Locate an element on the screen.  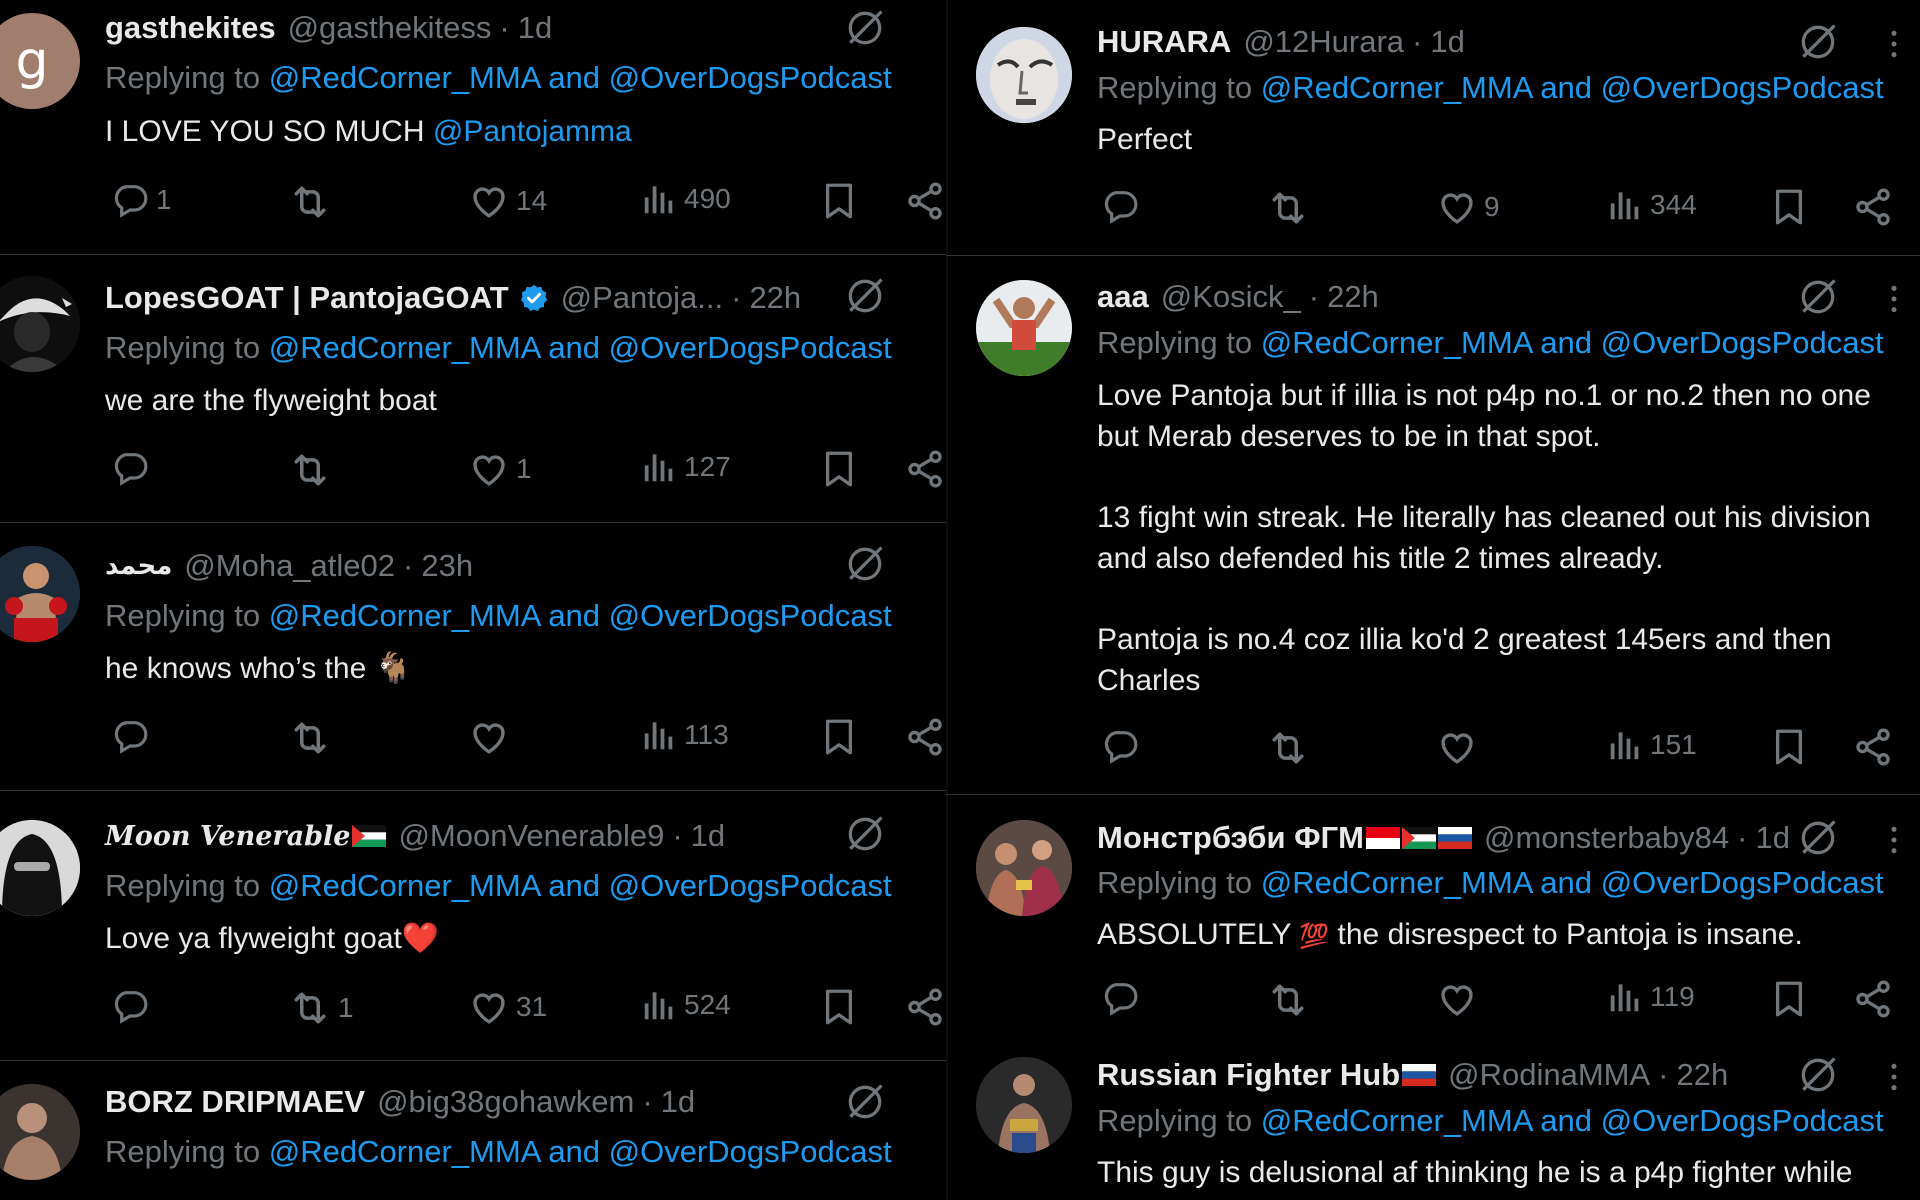
handle: @big38gohawkem is located at coordinates (505, 1102).